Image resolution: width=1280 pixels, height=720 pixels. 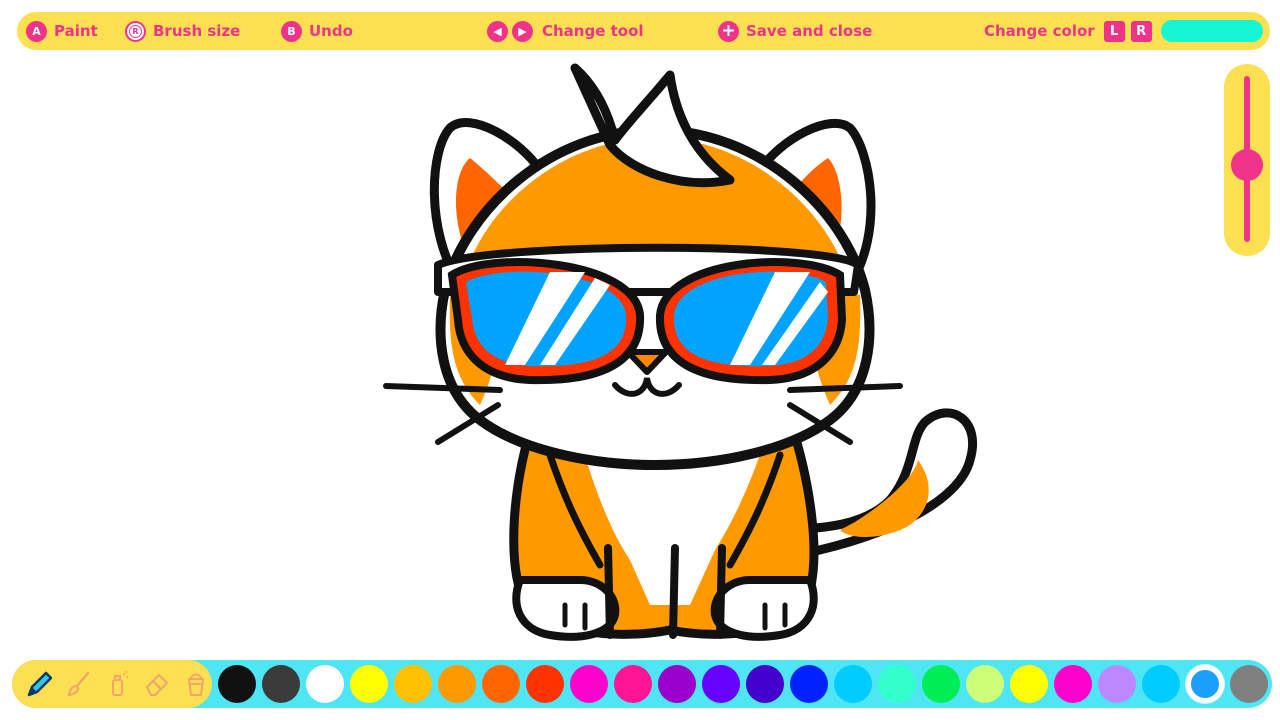 I want to click on right-arrow-button-icon: ▶, so click(x=522, y=31).